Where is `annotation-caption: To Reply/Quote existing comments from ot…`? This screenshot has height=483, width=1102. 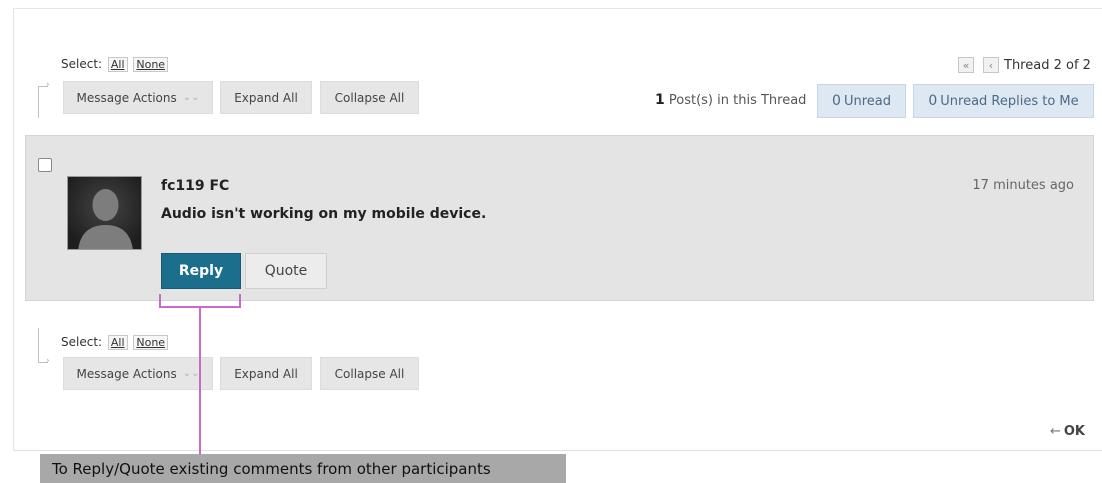 annotation-caption: To Reply/Quote existing comments from ot… is located at coordinates (303, 468).